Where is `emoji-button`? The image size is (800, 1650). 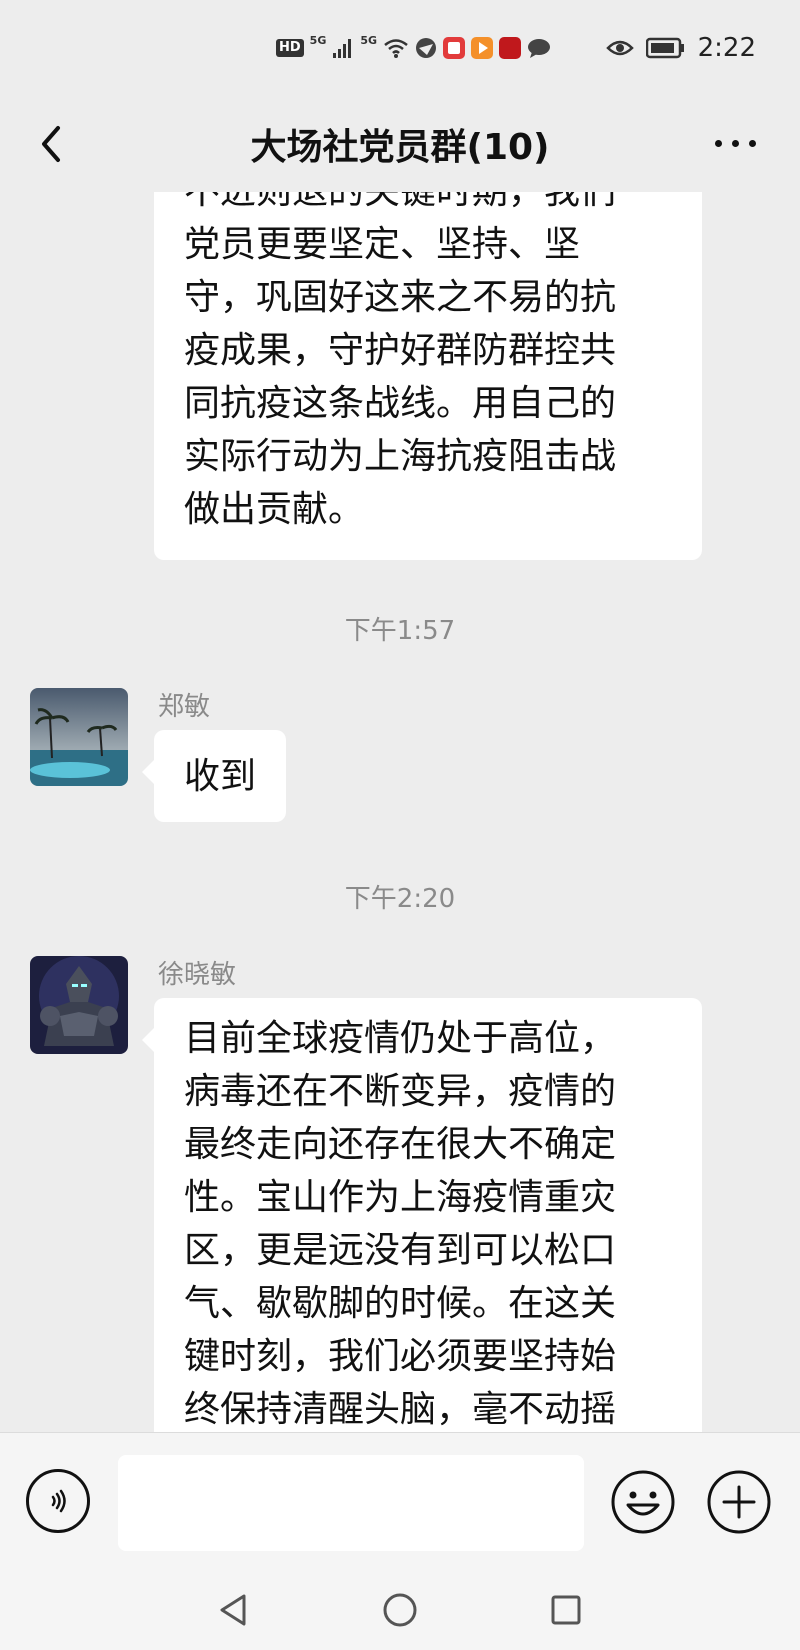 emoji-button is located at coordinates (643, 1502).